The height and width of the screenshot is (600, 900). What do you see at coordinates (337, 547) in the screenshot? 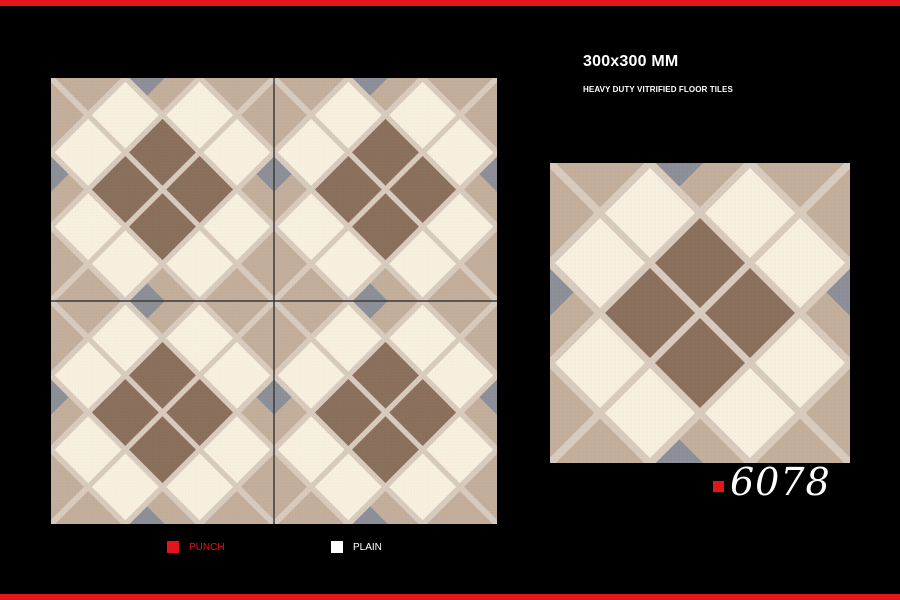
I see `plain-swatch` at bounding box center [337, 547].